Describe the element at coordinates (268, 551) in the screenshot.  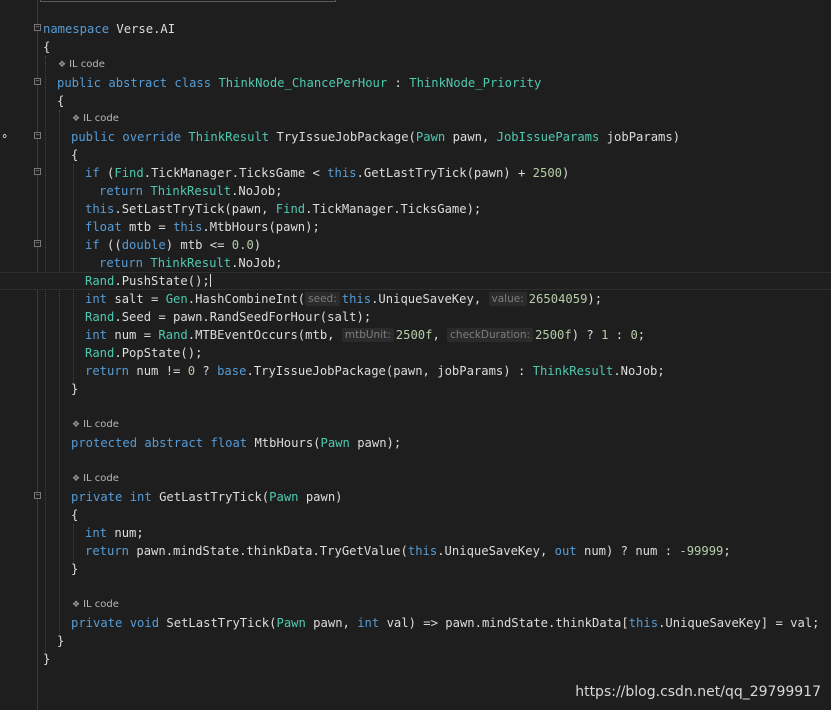
I see `code-token: pawn.mindState.thinkData.TryGetValue(` at that location.